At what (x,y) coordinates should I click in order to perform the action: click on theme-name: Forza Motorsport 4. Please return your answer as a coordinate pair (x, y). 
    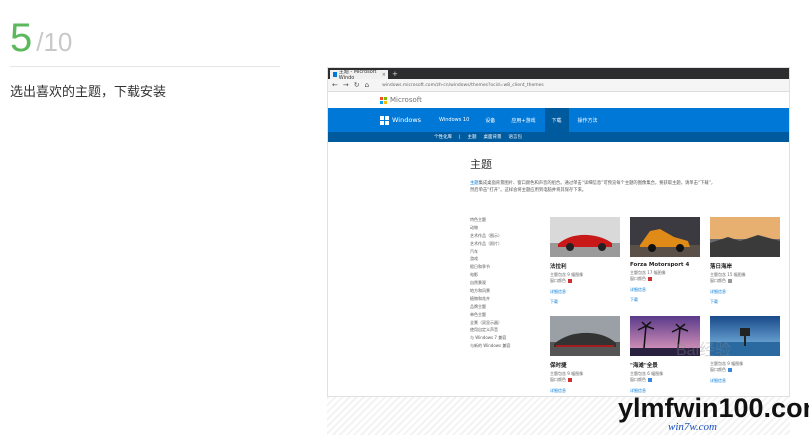
    Looking at the image, I should click on (665, 265).